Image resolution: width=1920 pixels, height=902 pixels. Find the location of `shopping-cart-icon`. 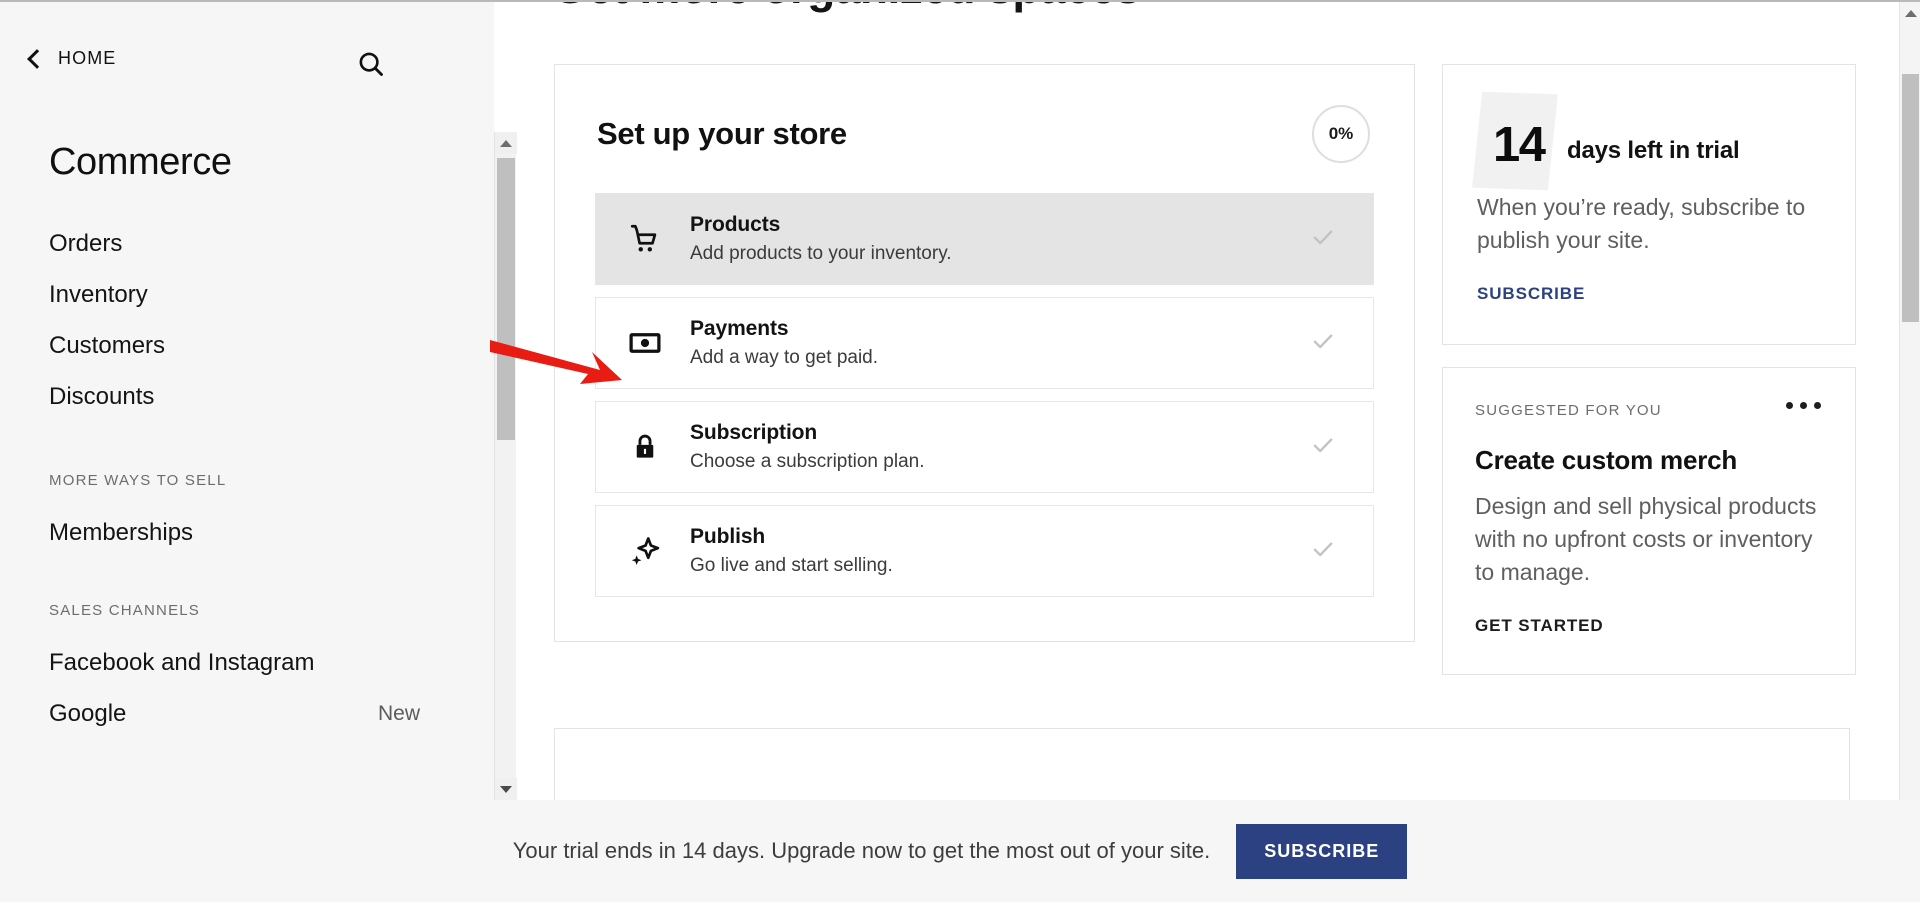

shopping-cart-icon is located at coordinates (645, 239).